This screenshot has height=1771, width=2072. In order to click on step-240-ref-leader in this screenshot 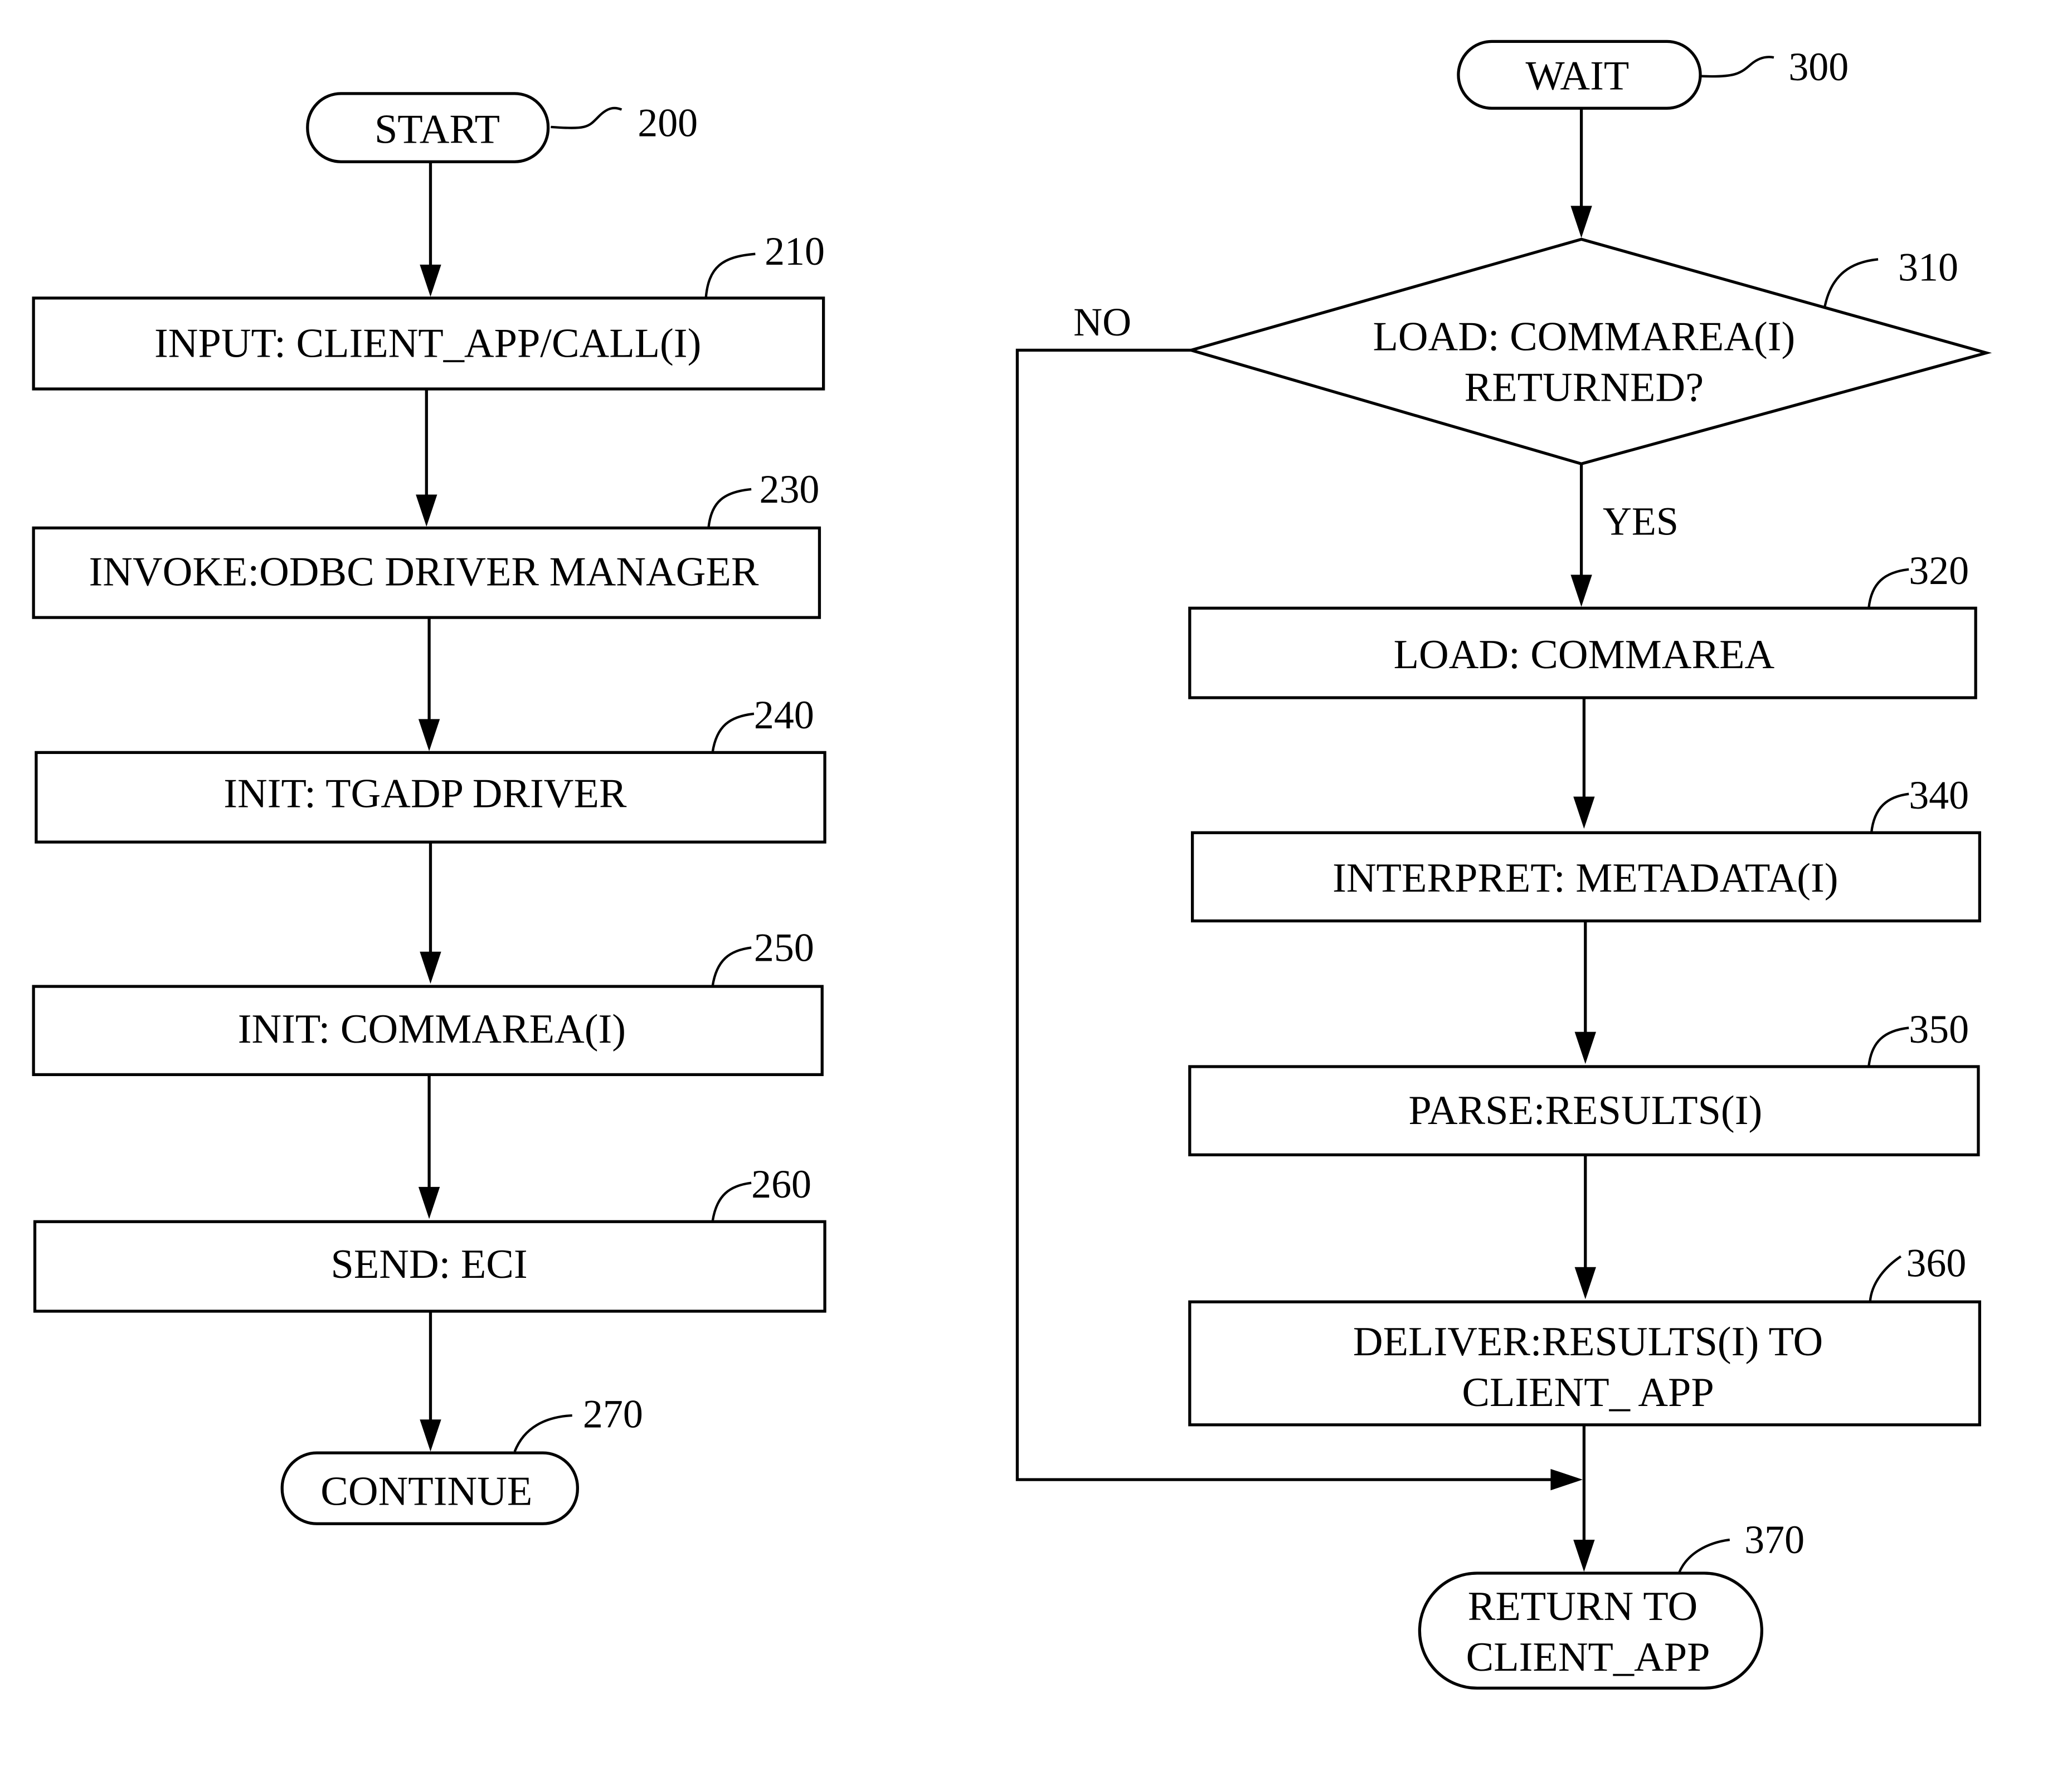, I will do `click(733, 732)`.